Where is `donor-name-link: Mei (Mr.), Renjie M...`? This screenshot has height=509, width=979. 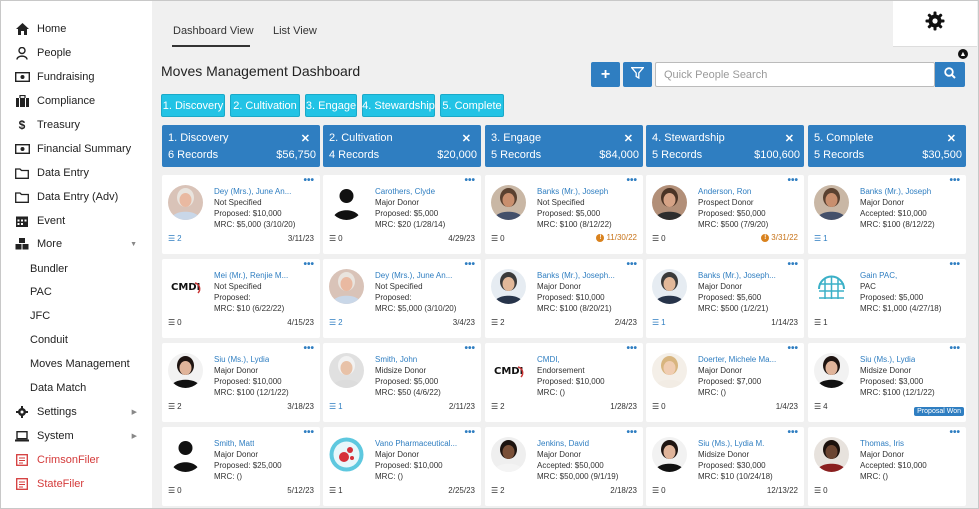 donor-name-link: Mei (Mr.), Renjie M... is located at coordinates (251, 275).